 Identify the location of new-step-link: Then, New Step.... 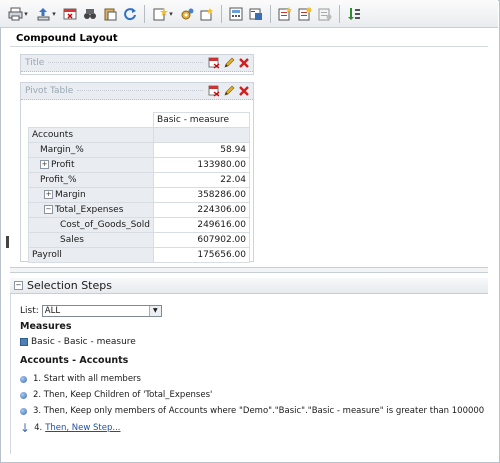
(82, 428).